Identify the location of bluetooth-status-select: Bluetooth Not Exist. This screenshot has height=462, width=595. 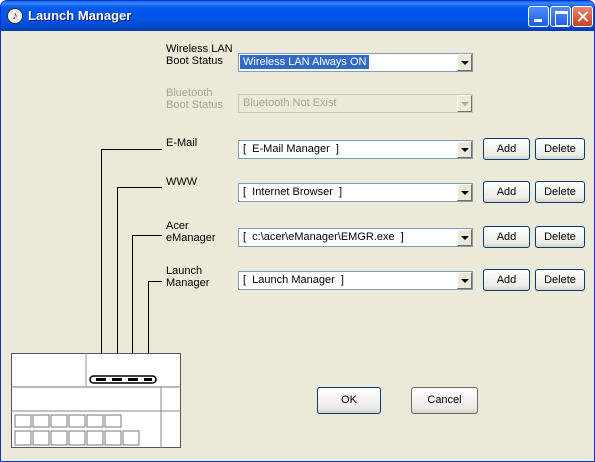
(355, 103).